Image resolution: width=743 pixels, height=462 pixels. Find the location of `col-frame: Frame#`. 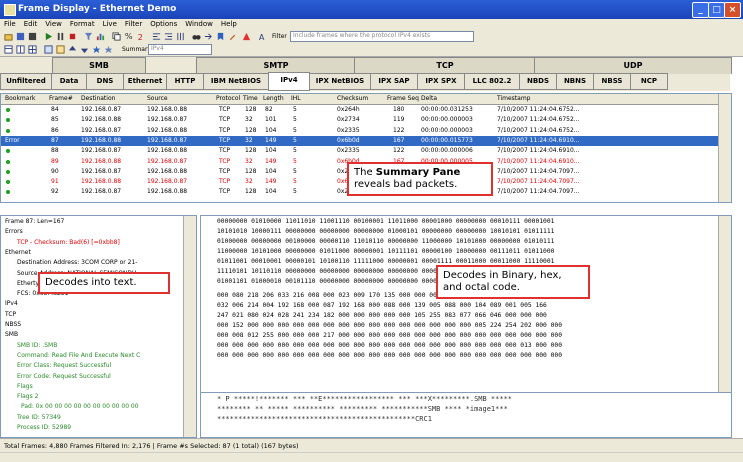

col-frame: Frame# is located at coordinates (61, 98).